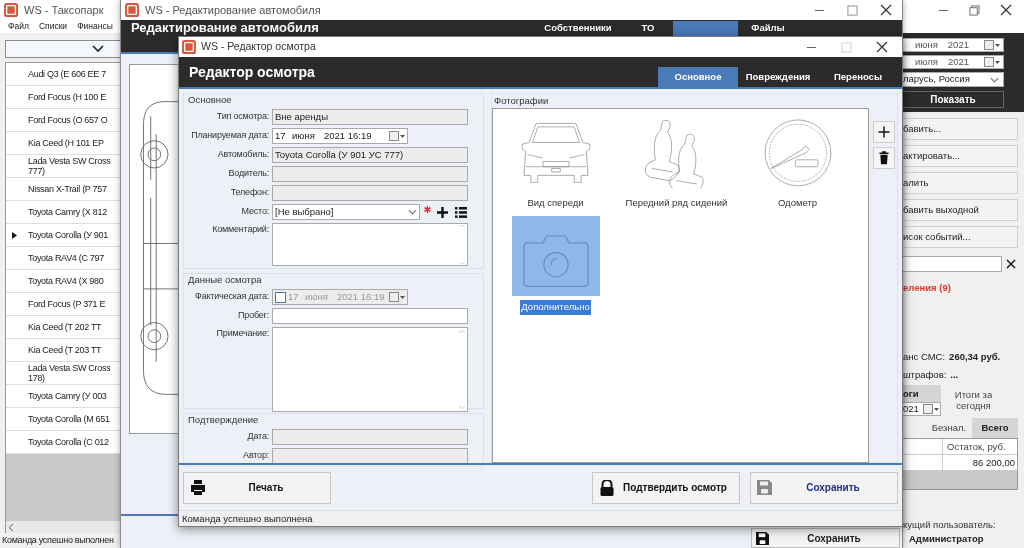  Describe the element at coordinates (258, 437) in the screenshot. I see `field-label: Дата:` at that location.